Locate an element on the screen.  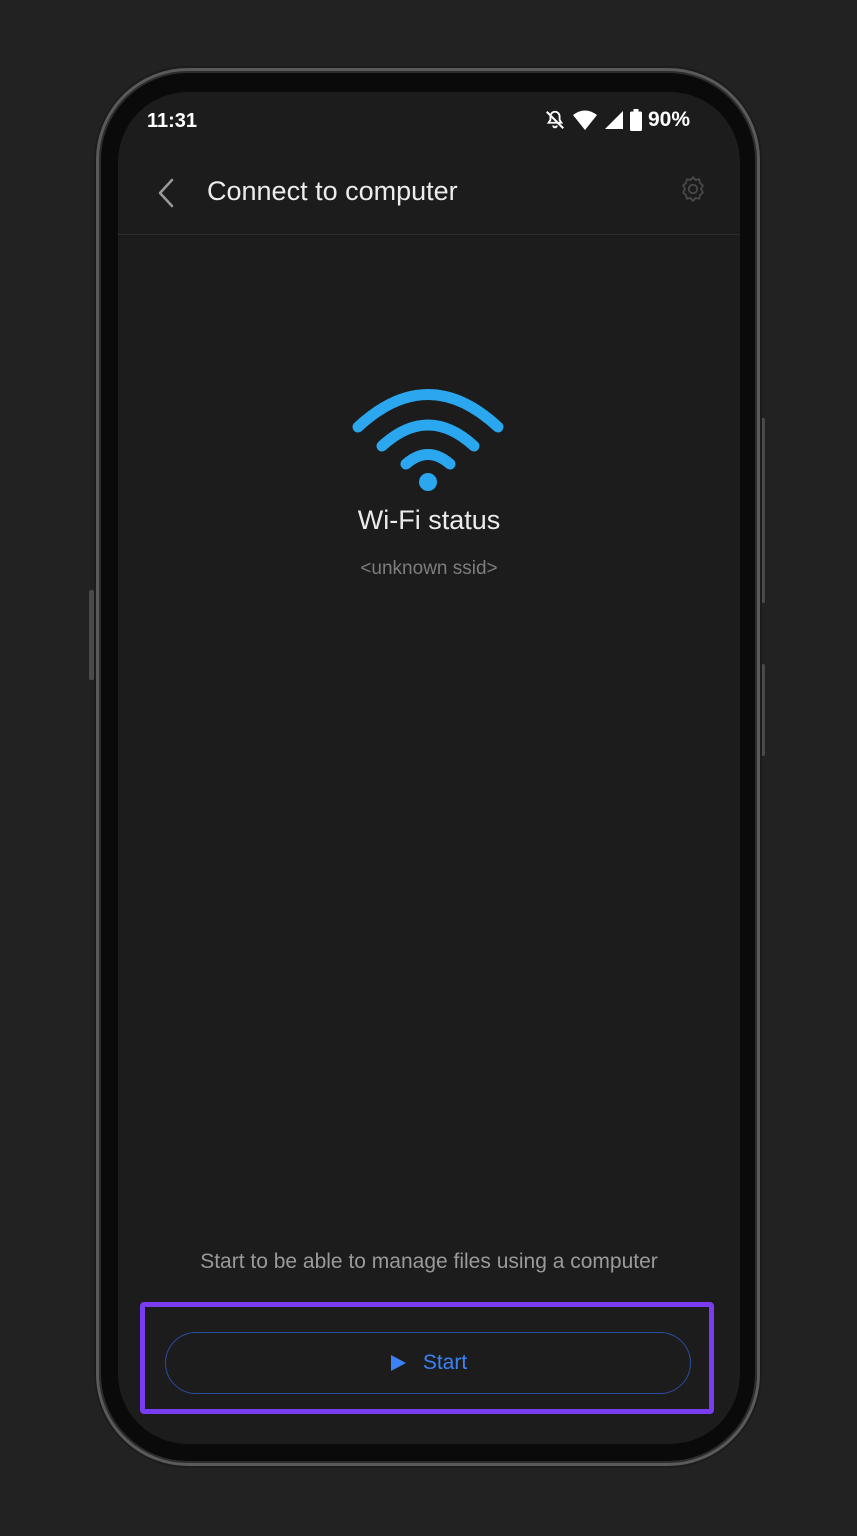
wifi-status-icon is located at coordinates (584, 120).